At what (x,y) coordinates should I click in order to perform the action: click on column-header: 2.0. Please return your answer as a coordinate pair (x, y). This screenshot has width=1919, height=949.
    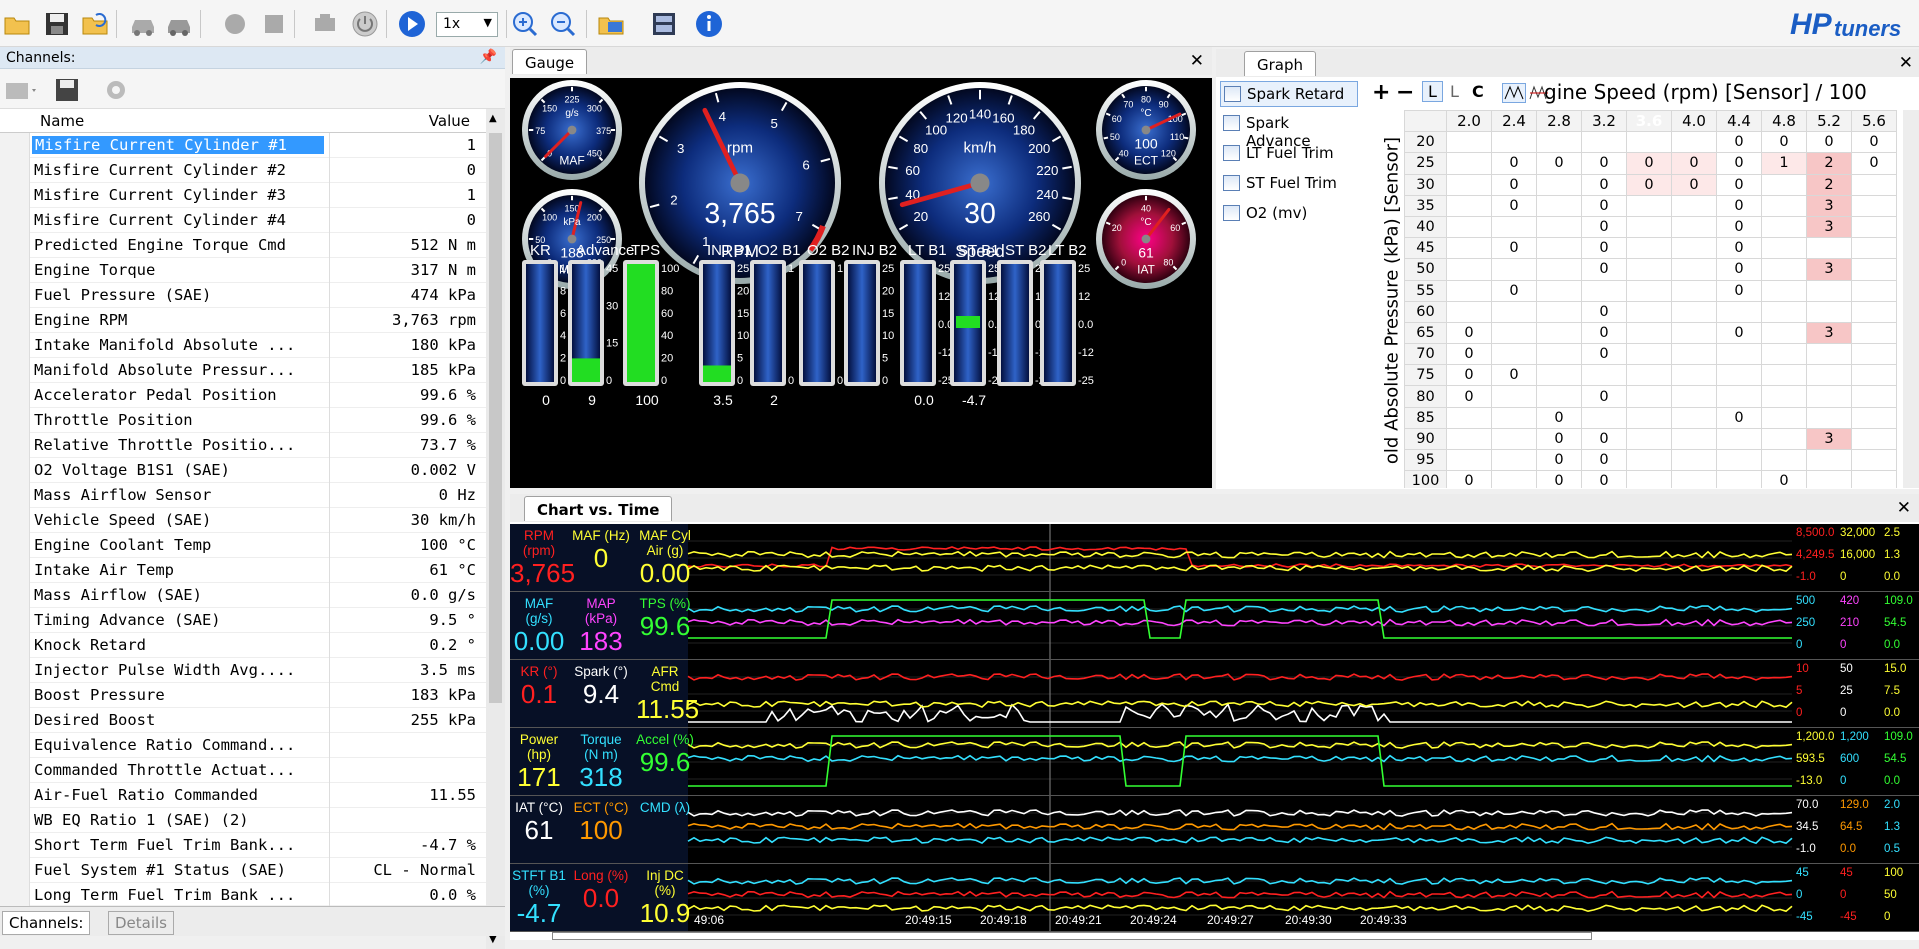
    Looking at the image, I should click on (1469, 121).